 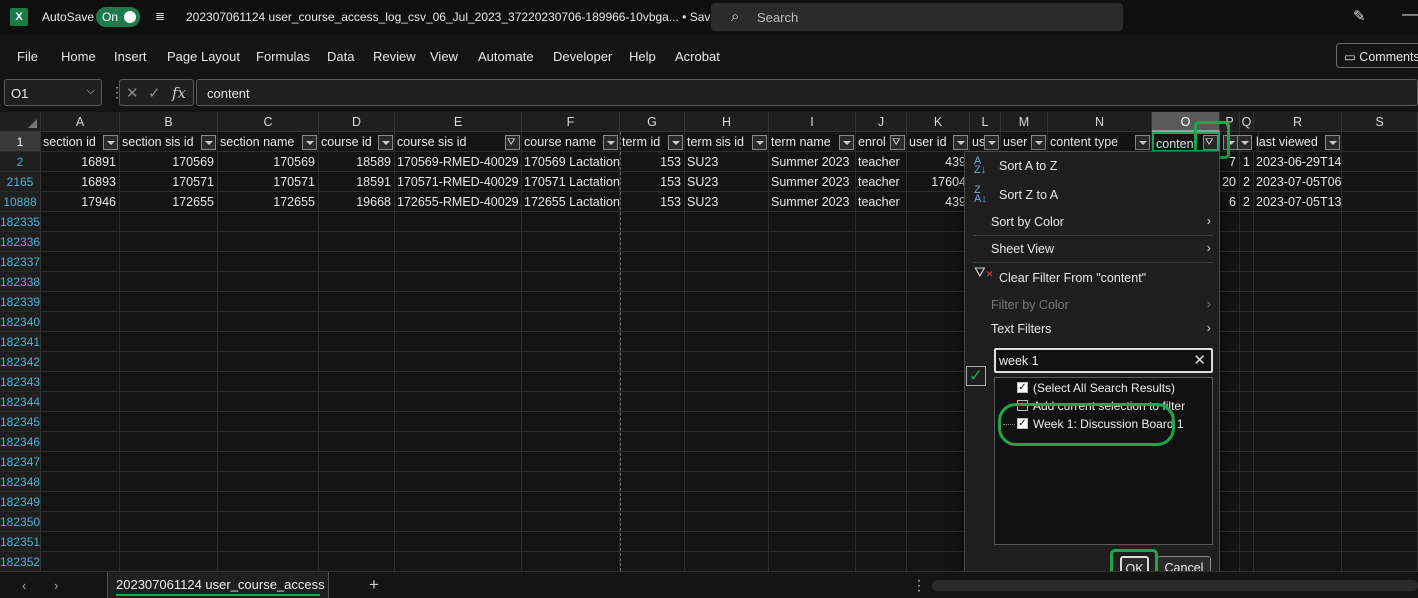 What do you see at coordinates (20, 382) in the screenshot?
I see `row-header: 182343` at bounding box center [20, 382].